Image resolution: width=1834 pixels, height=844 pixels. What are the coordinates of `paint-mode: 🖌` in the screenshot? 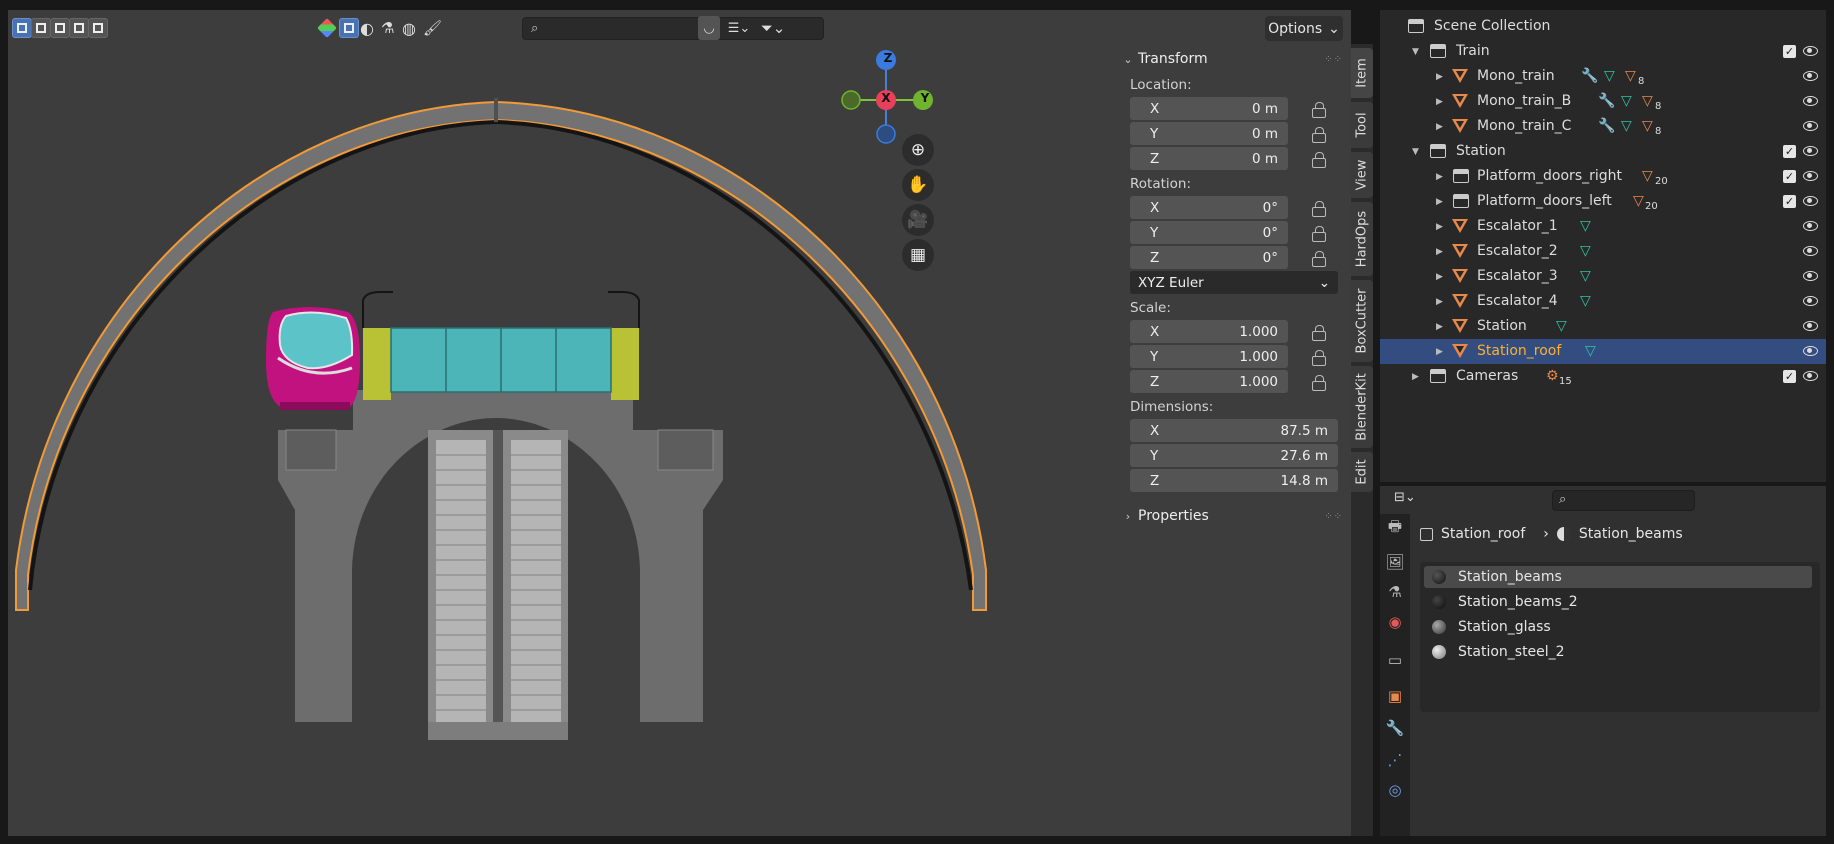 It's located at (432, 28).